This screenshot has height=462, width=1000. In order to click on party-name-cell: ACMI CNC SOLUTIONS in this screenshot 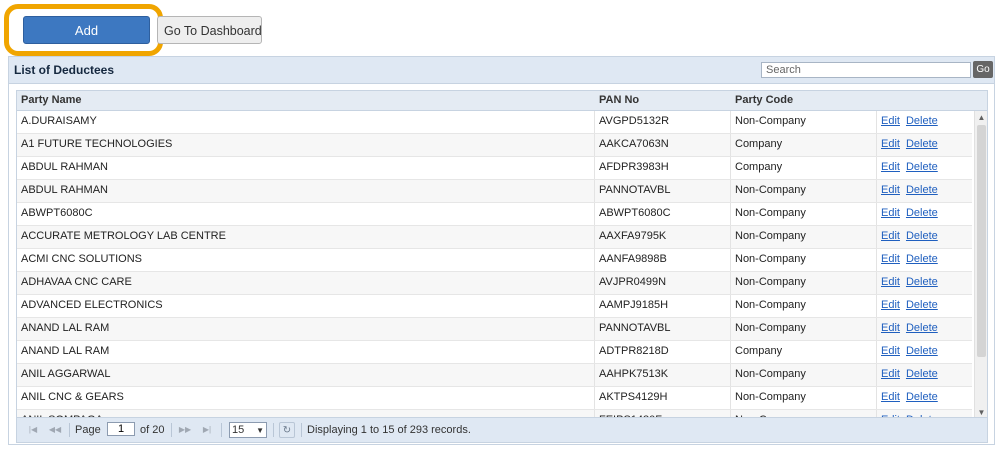, I will do `click(306, 260)`.